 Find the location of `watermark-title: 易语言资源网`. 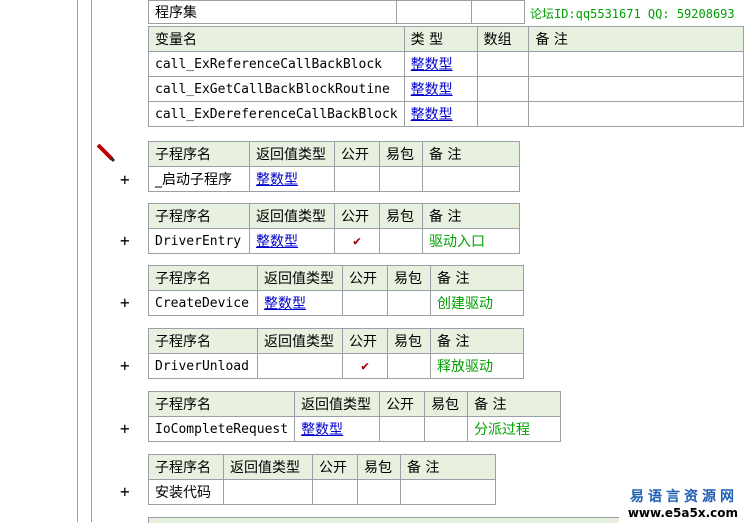

watermark-title: 易语言资源网 is located at coordinates (684, 497).